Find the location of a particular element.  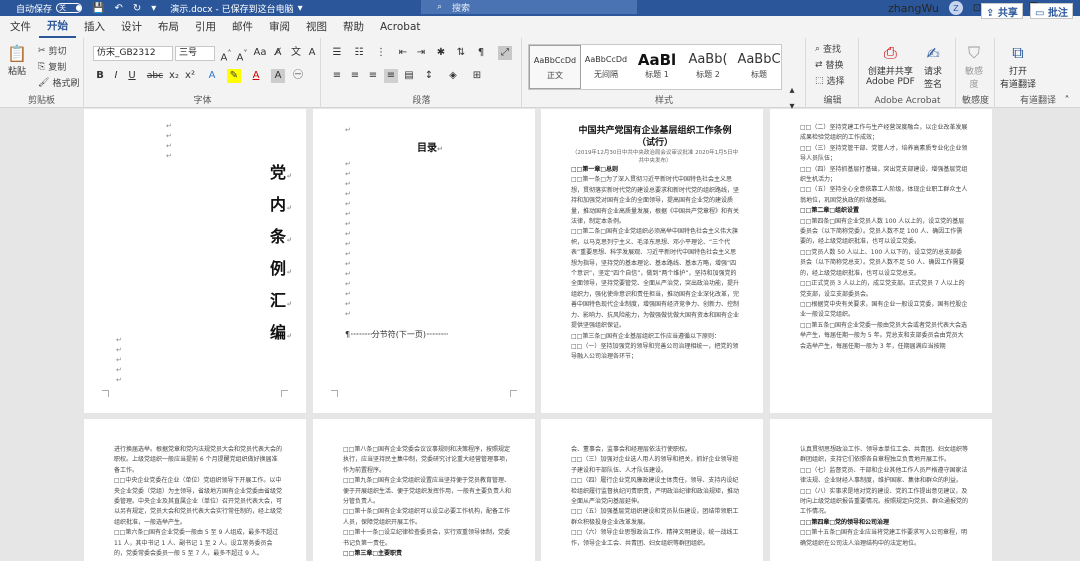

autosave-toggle: 关 is located at coordinates (69, 8).